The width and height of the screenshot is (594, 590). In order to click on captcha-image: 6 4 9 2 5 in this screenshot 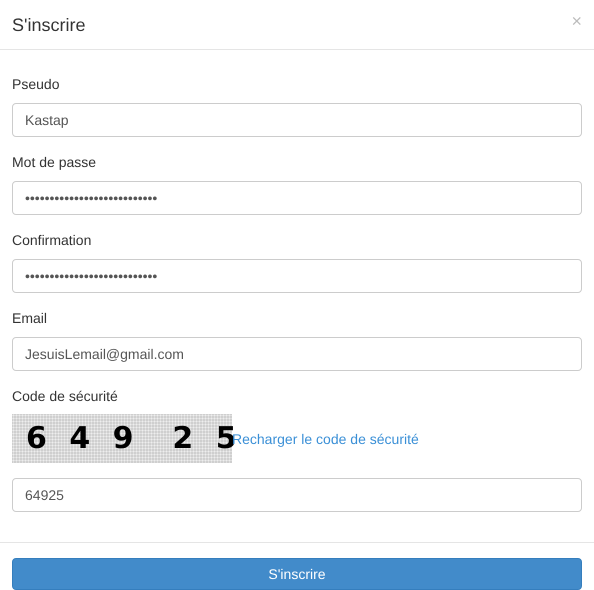, I will do `click(122, 438)`.